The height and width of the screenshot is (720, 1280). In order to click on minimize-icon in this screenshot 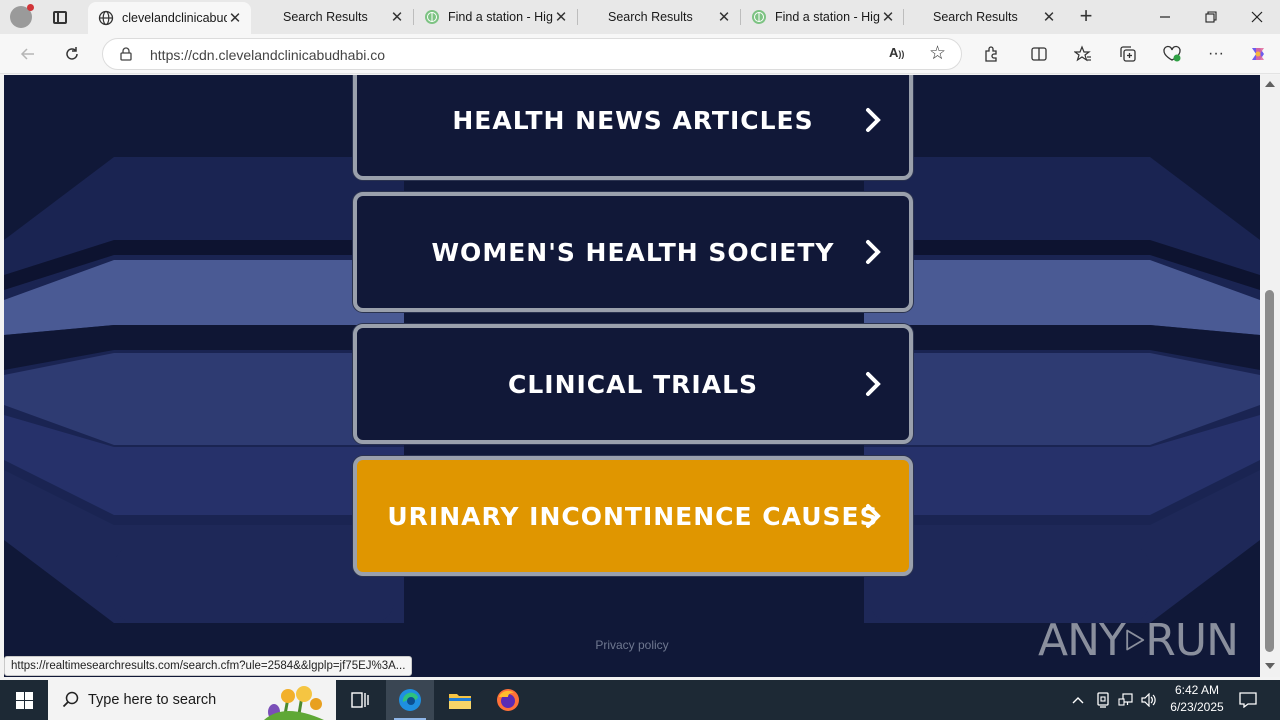, I will do `click(1165, 17)`.